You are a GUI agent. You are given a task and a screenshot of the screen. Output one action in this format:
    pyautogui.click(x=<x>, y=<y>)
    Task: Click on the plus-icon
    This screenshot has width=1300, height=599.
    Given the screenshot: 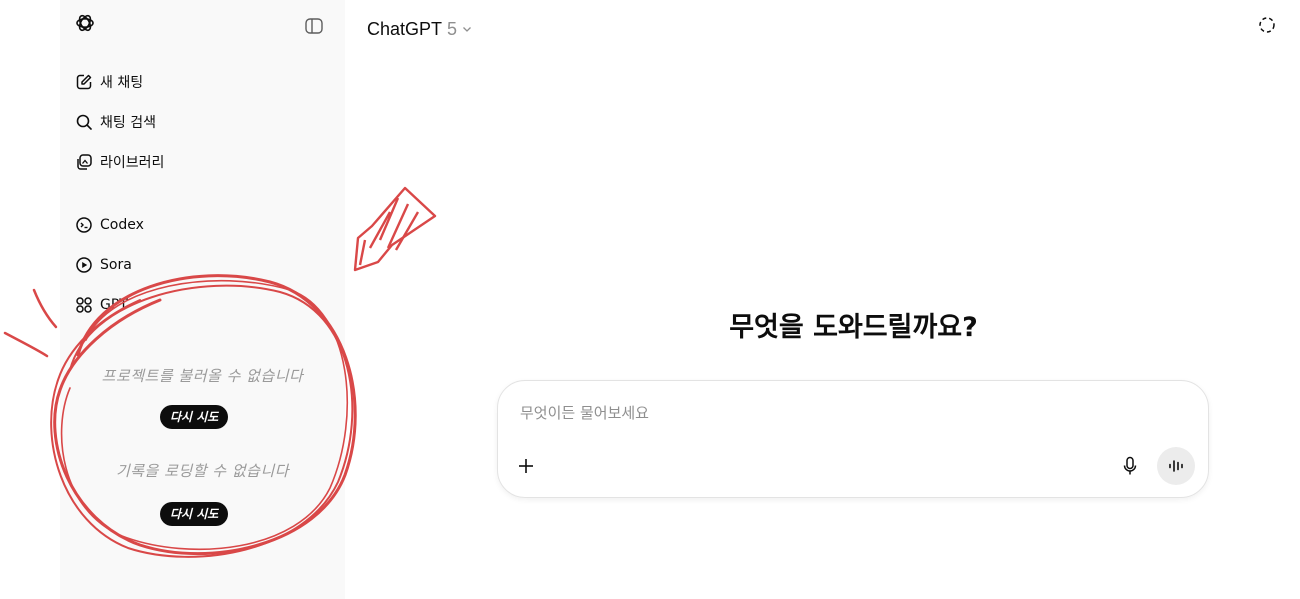 What is the action you would take?
    pyautogui.click(x=526, y=466)
    